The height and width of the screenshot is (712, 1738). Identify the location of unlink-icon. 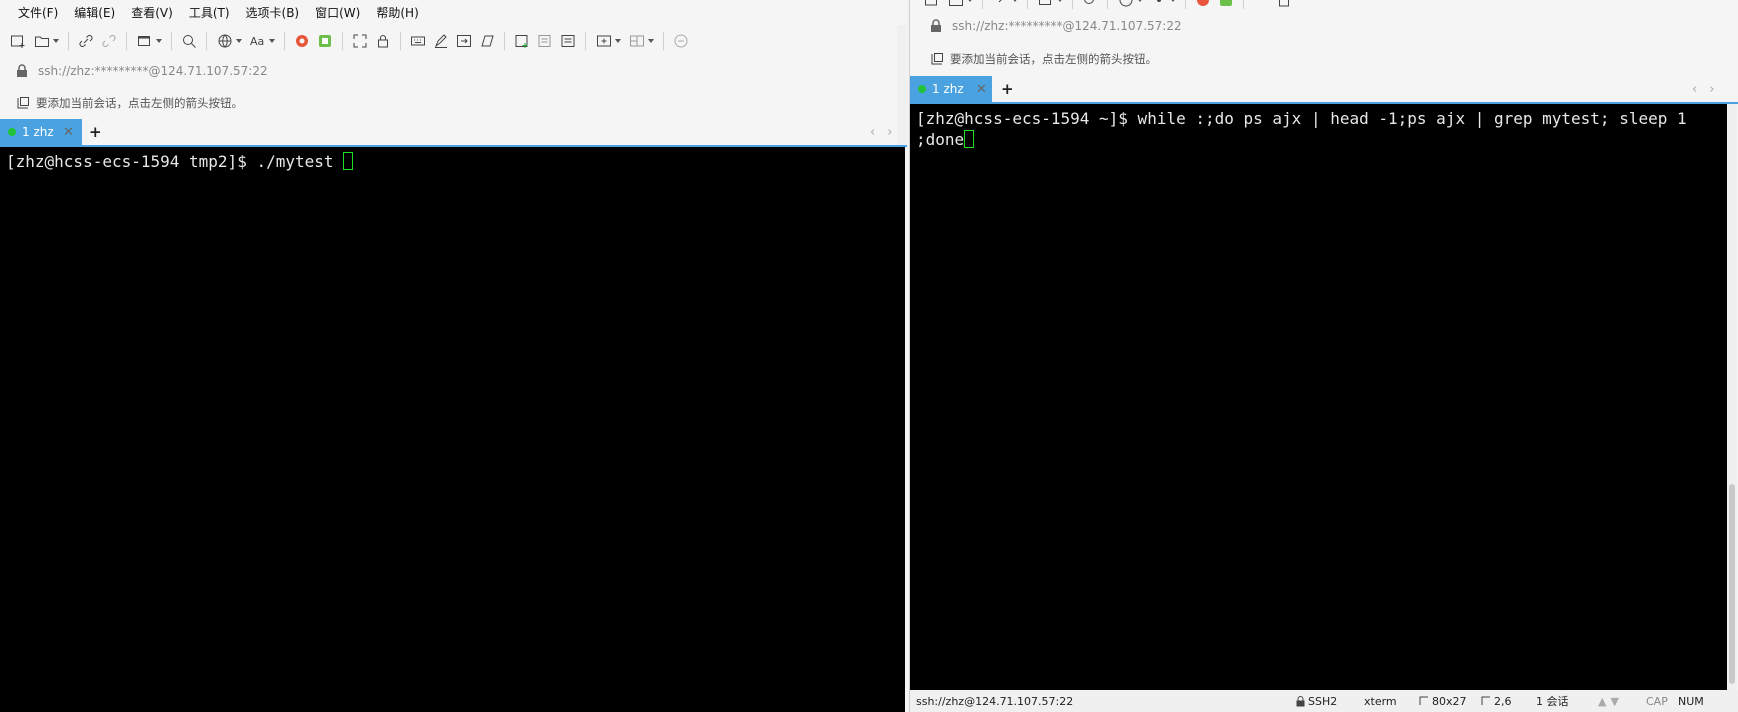
(109, 41).